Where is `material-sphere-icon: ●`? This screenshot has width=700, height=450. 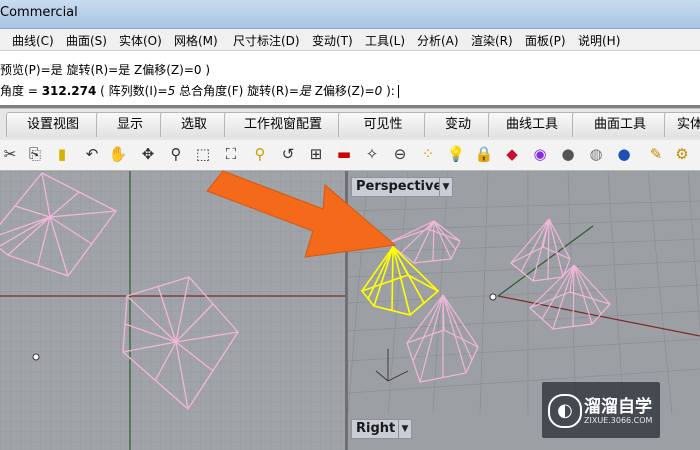 material-sphere-icon: ● is located at coordinates (568, 154).